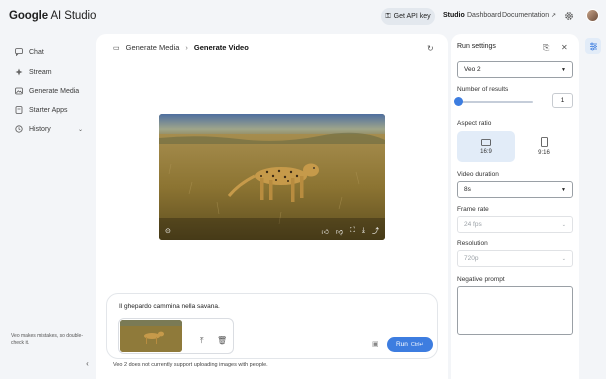 The height and width of the screenshot is (379, 606). I want to click on delete-icon: 🗑︎, so click(222, 340).